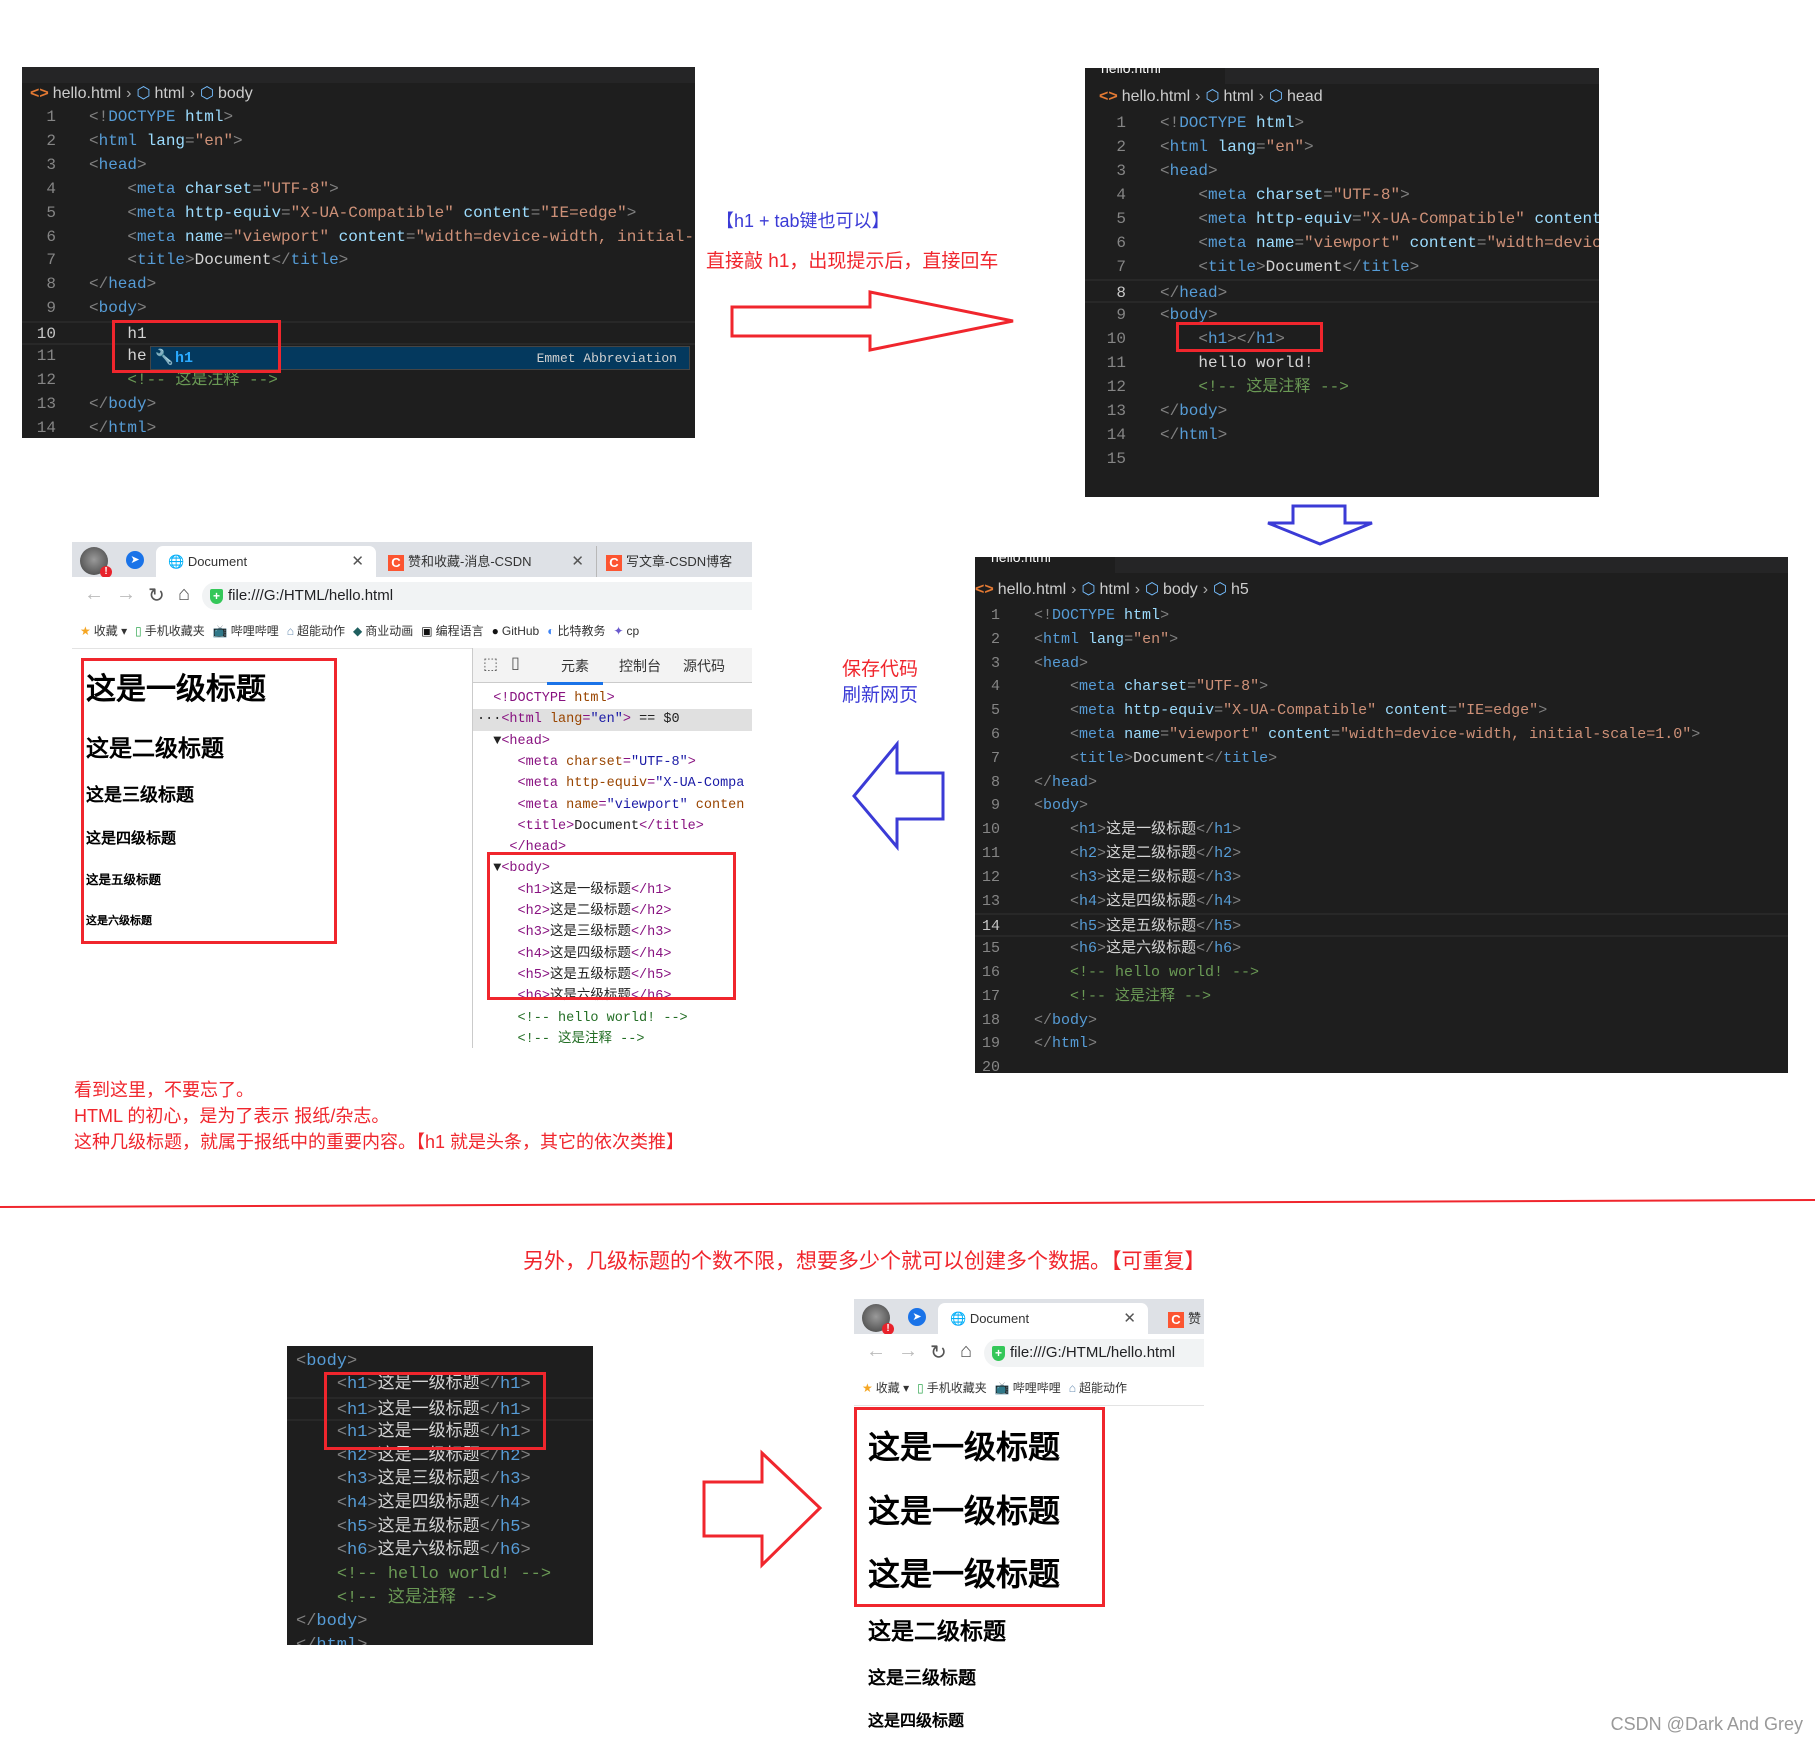  What do you see at coordinates (1381, 949) in the screenshot?
I see `code-line: 15 <h6>这是六级标题</h6>` at bounding box center [1381, 949].